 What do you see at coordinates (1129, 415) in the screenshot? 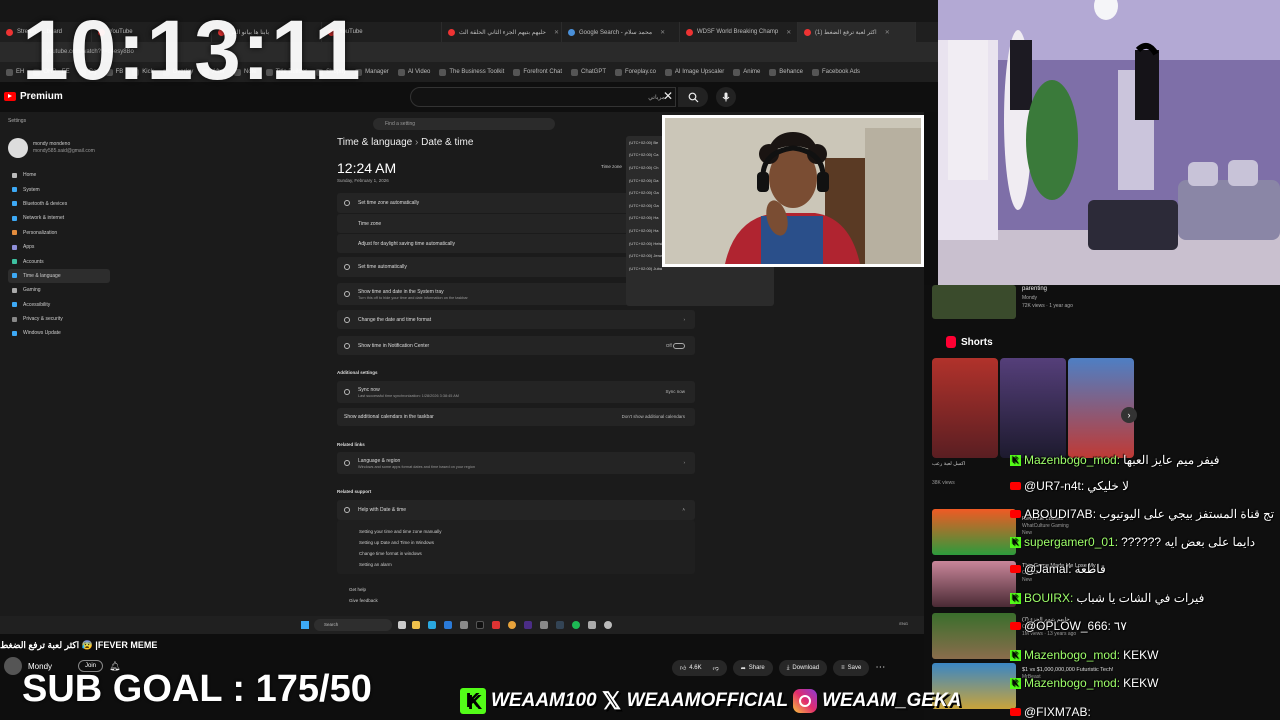
I see `shorts-next-button: ›` at bounding box center [1129, 415].